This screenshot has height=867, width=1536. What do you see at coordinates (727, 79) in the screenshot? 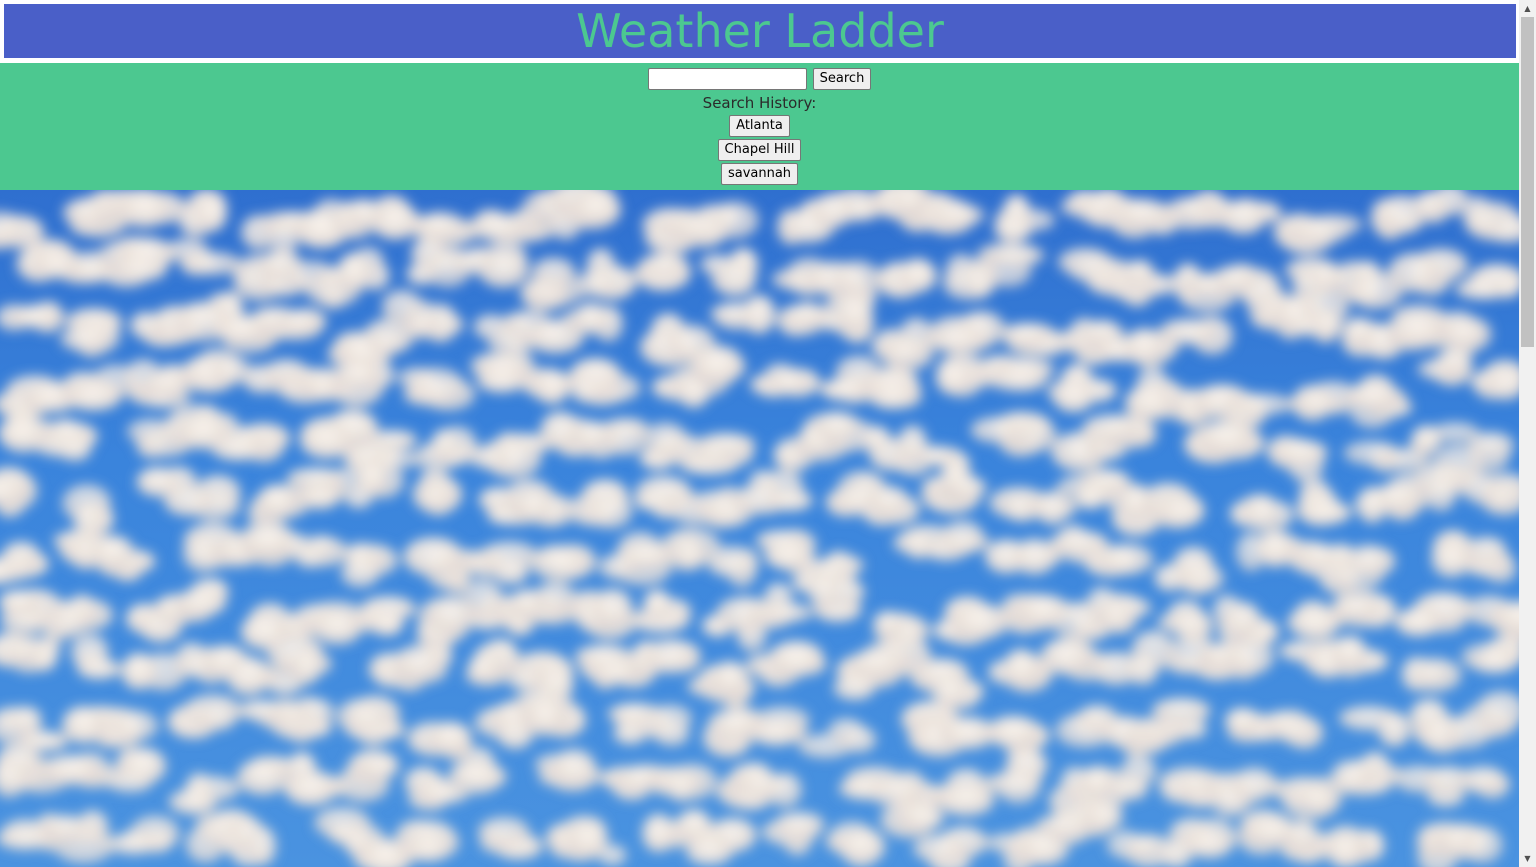
I see `search-input` at bounding box center [727, 79].